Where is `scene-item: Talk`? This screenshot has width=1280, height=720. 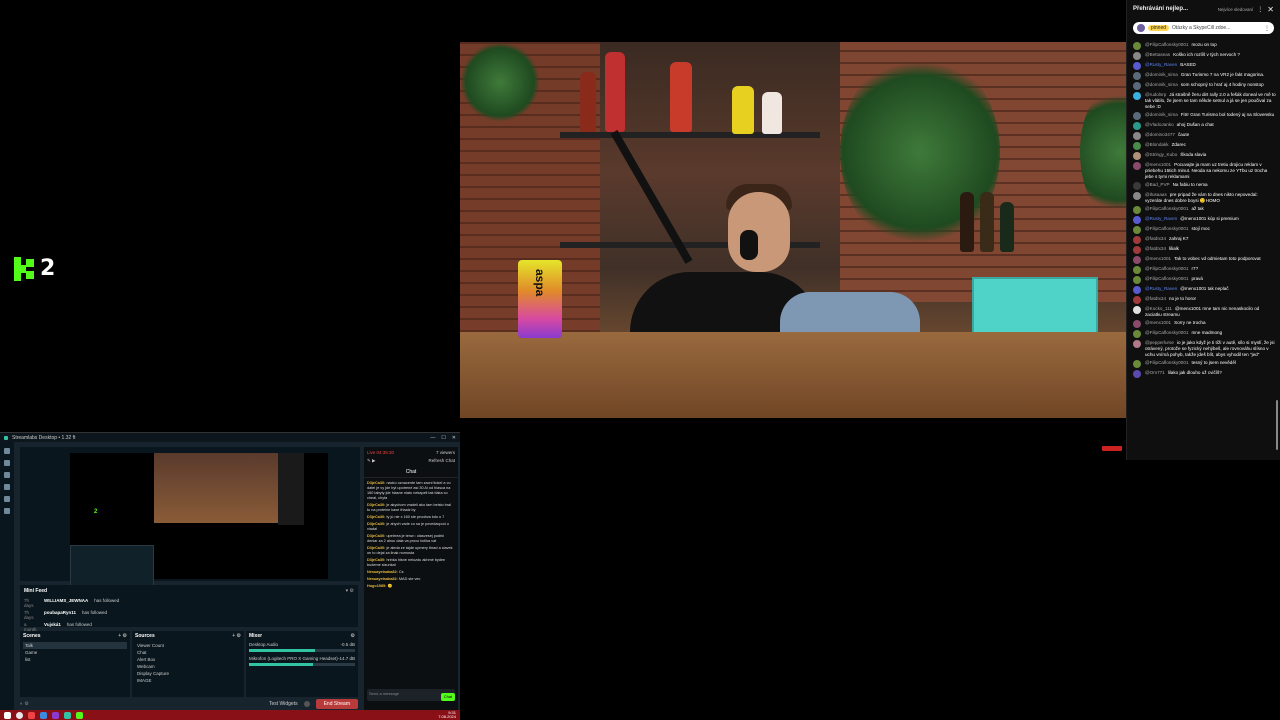 scene-item: Talk is located at coordinates (75, 645).